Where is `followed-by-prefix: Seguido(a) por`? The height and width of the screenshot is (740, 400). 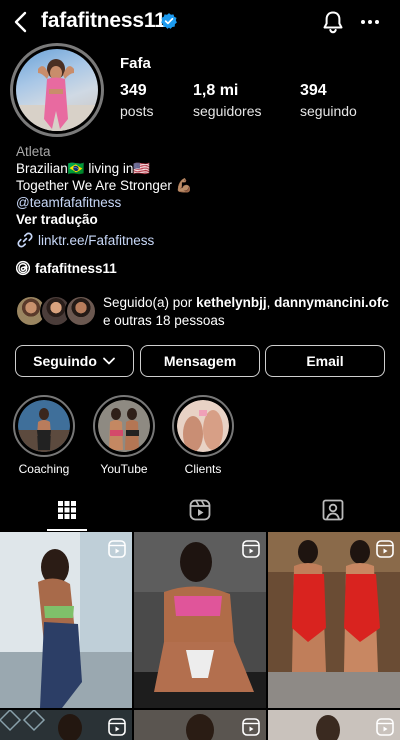
followed-by-prefix: Seguido(a) por is located at coordinates (150, 302).